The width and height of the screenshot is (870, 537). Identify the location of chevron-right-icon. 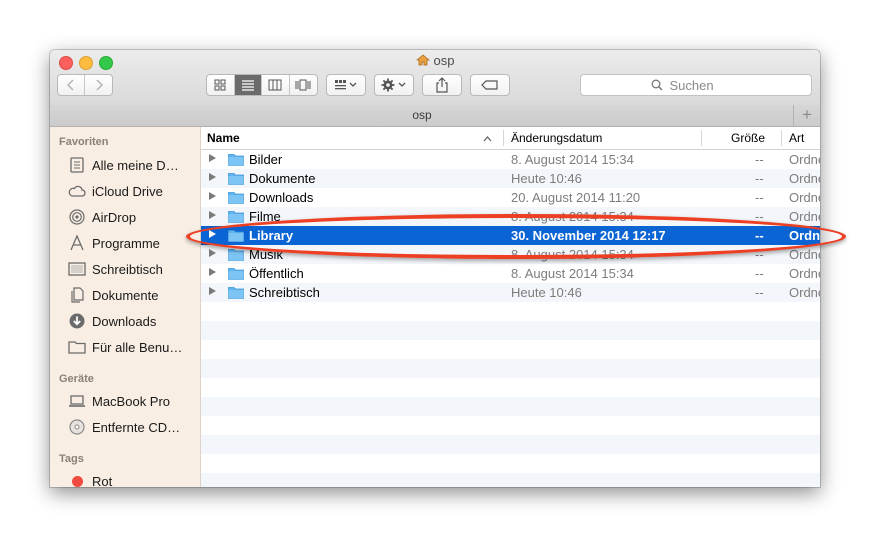
(99, 85).